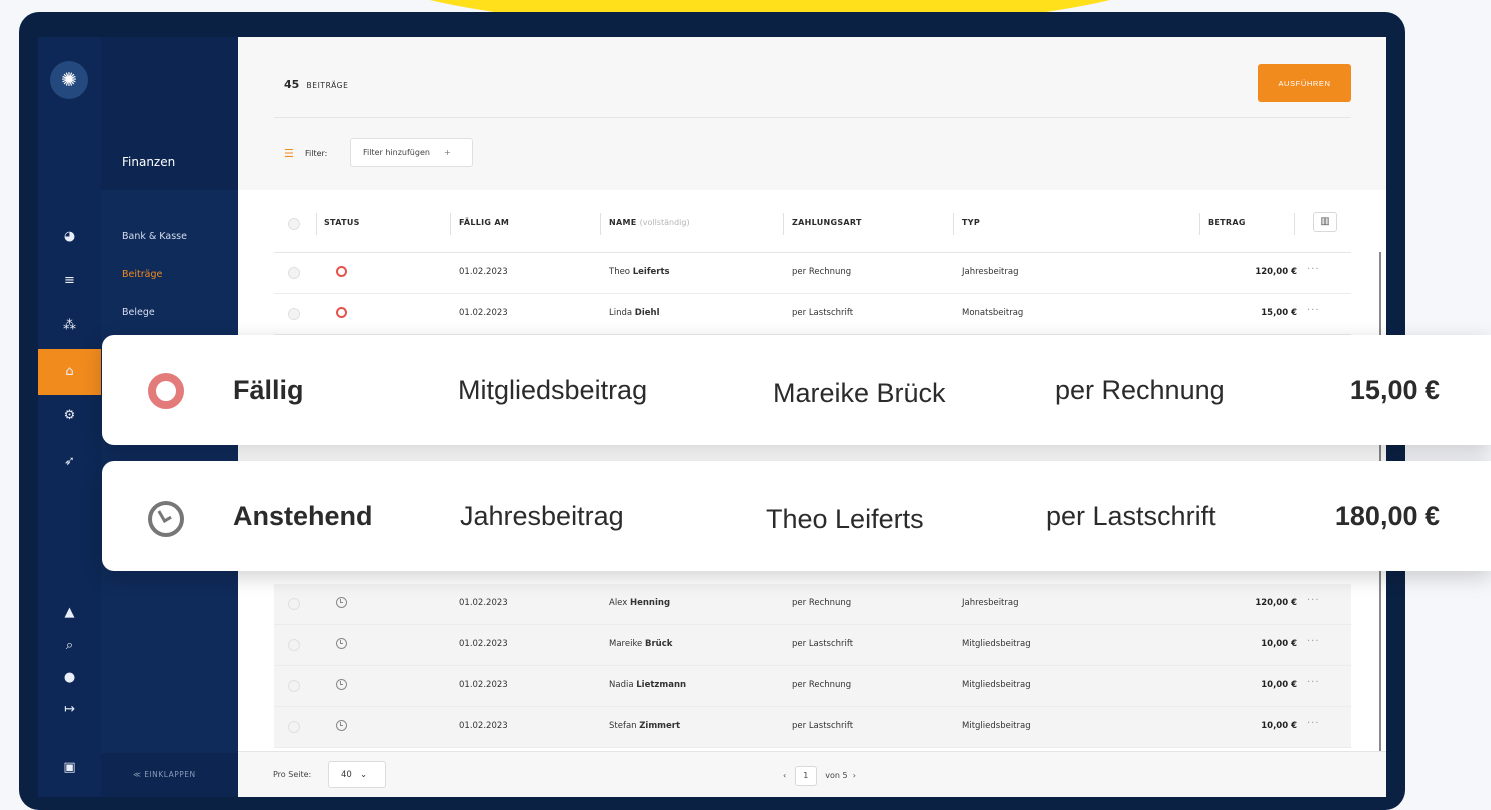  I want to click on structure-icon: ⁂, so click(69, 326).